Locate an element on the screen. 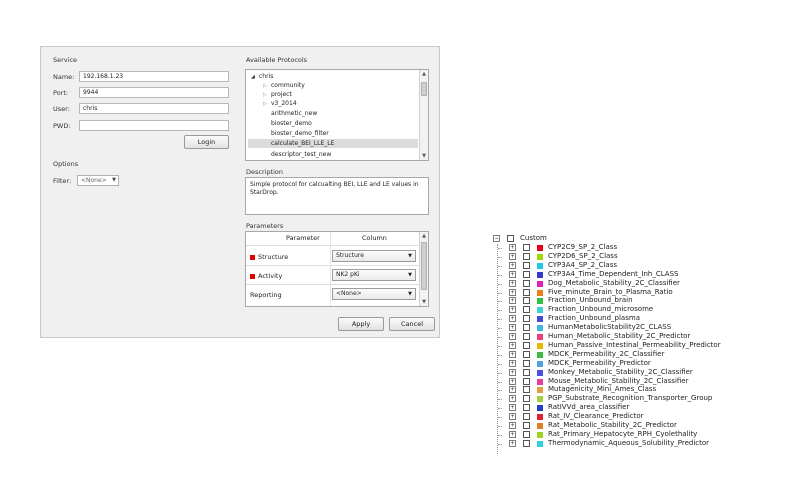 The height and width of the screenshot is (500, 800). param-structure-select: Structure ▼ is located at coordinates (374, 256).